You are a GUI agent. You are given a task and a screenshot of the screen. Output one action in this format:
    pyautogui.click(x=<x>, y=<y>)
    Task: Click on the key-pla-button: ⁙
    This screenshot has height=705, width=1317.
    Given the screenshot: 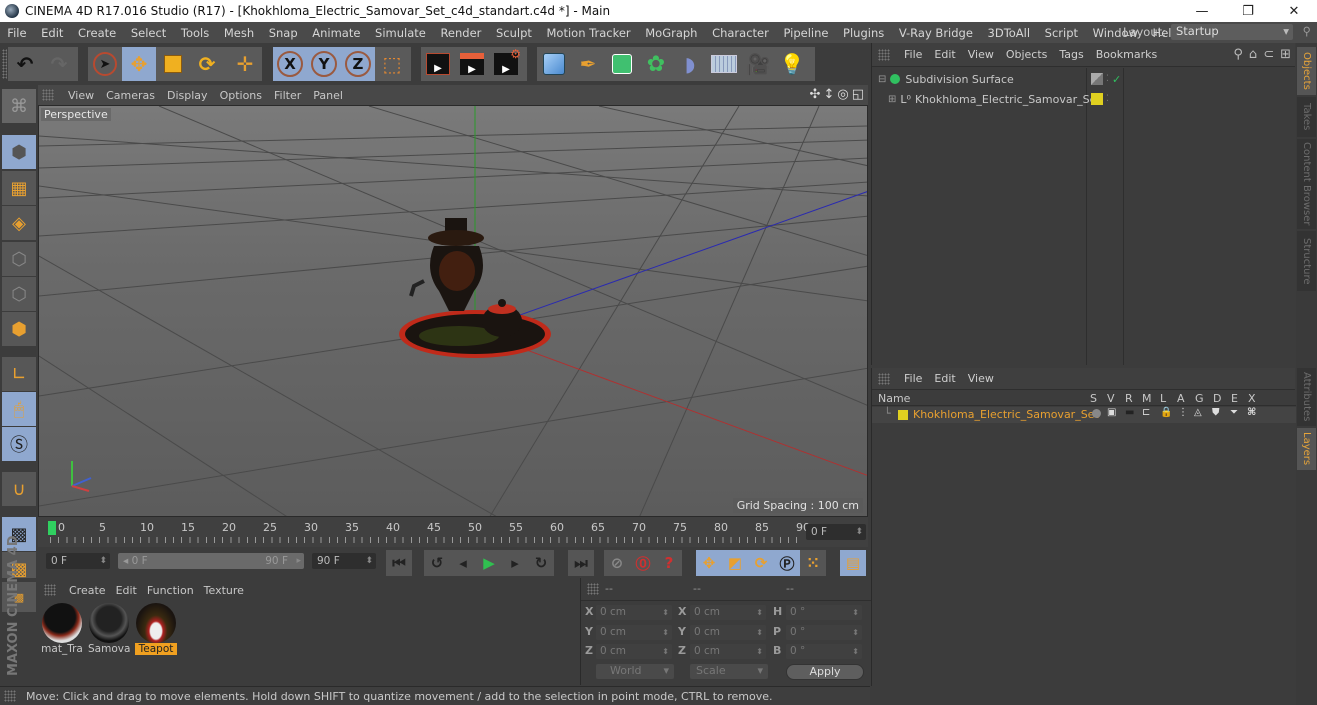 What is the action you would take?
    pyautogui.click(x=813, y=563)
    